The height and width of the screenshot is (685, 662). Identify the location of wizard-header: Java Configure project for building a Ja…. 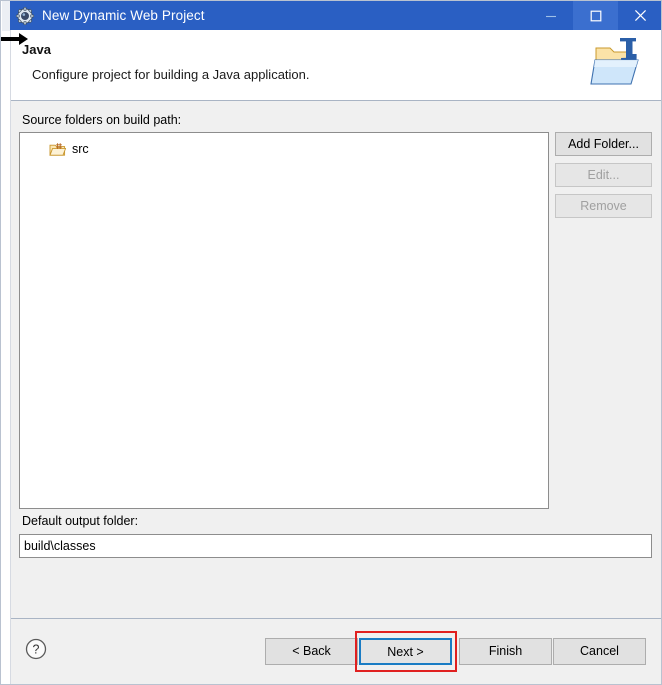
(336, 65).